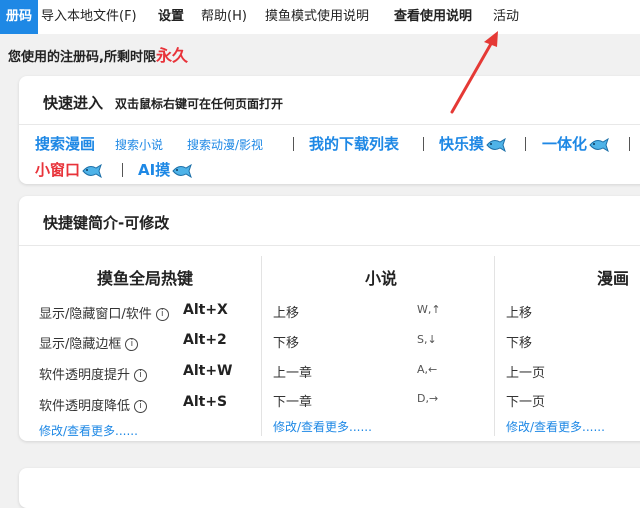 This screenshot has width=640, height=508. I want to click on menu-register-code: 册码, so click(19, 17).